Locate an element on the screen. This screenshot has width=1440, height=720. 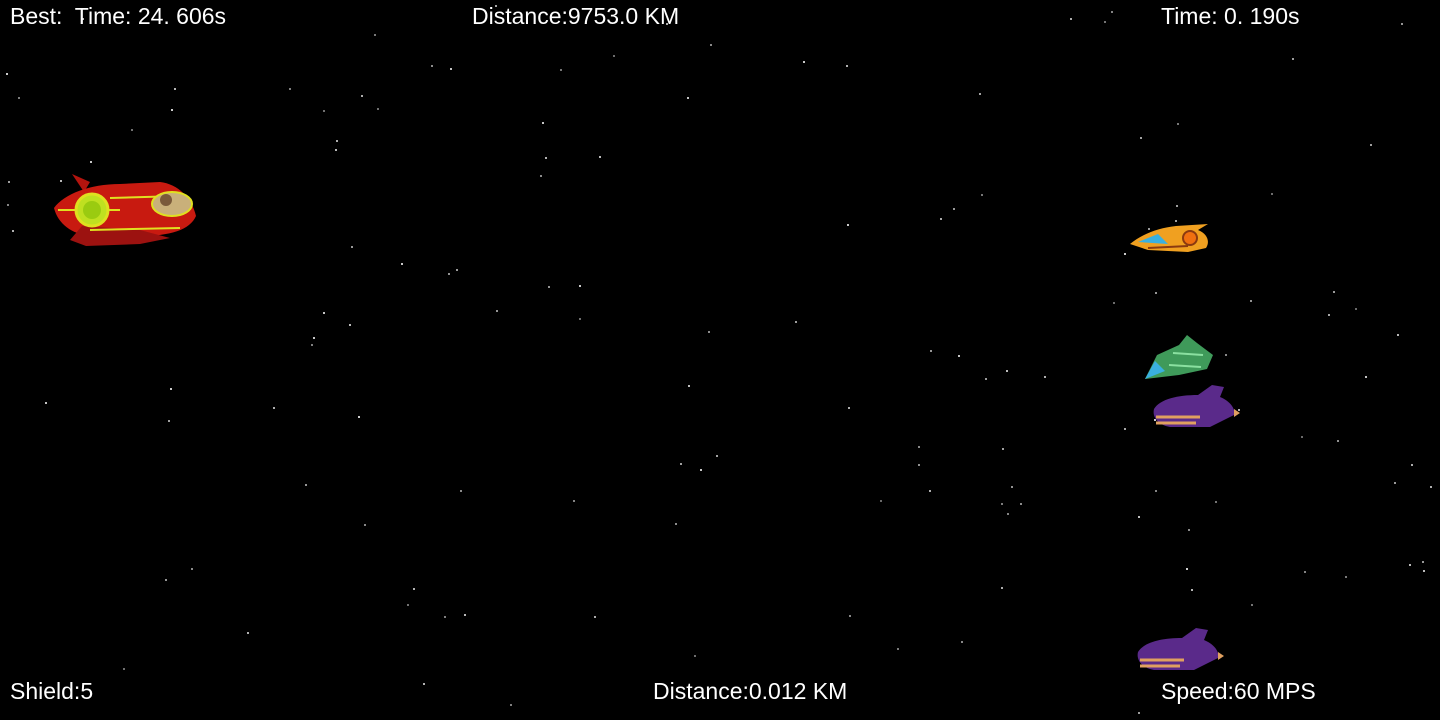
orange-enemy-ship is located at coordinates (1169, 238).